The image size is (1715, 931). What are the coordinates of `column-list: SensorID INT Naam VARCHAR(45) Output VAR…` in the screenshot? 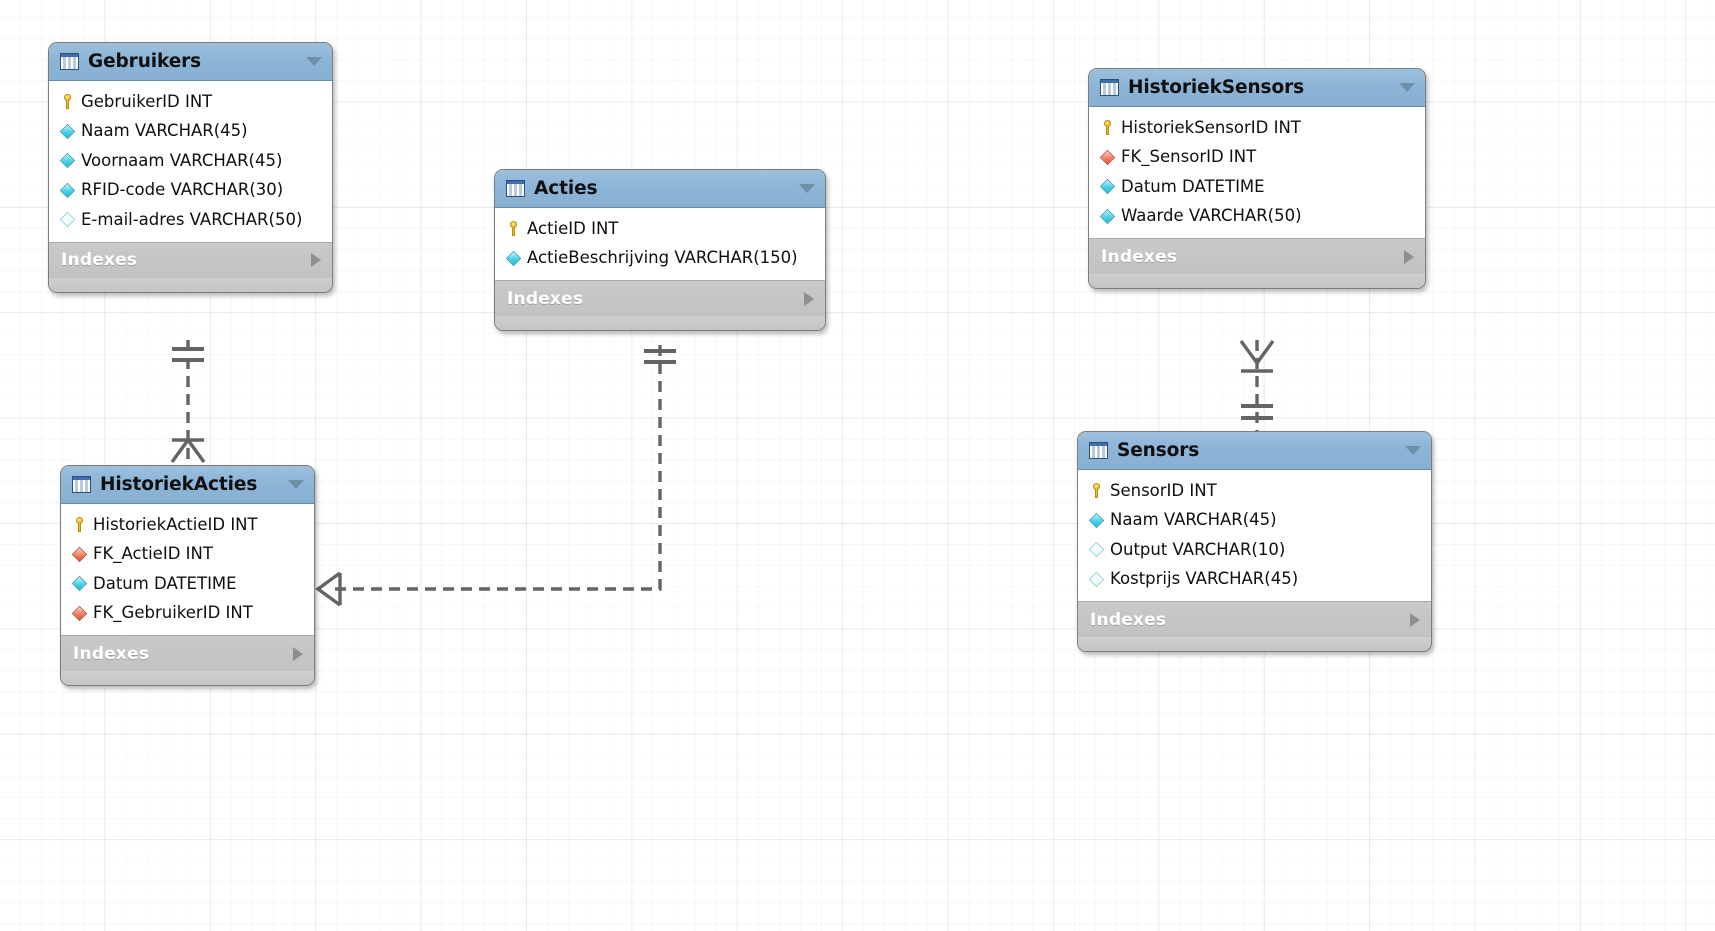 It's located at (1254, 535).